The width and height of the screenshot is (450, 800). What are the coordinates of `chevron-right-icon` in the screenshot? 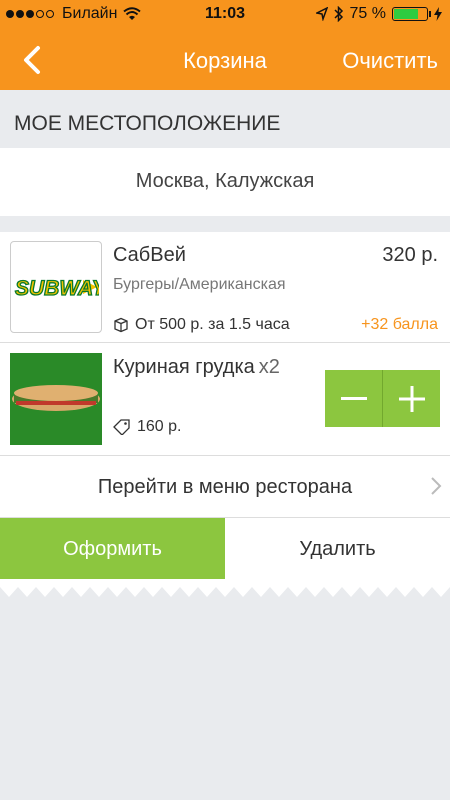 It's located at (436, 486).